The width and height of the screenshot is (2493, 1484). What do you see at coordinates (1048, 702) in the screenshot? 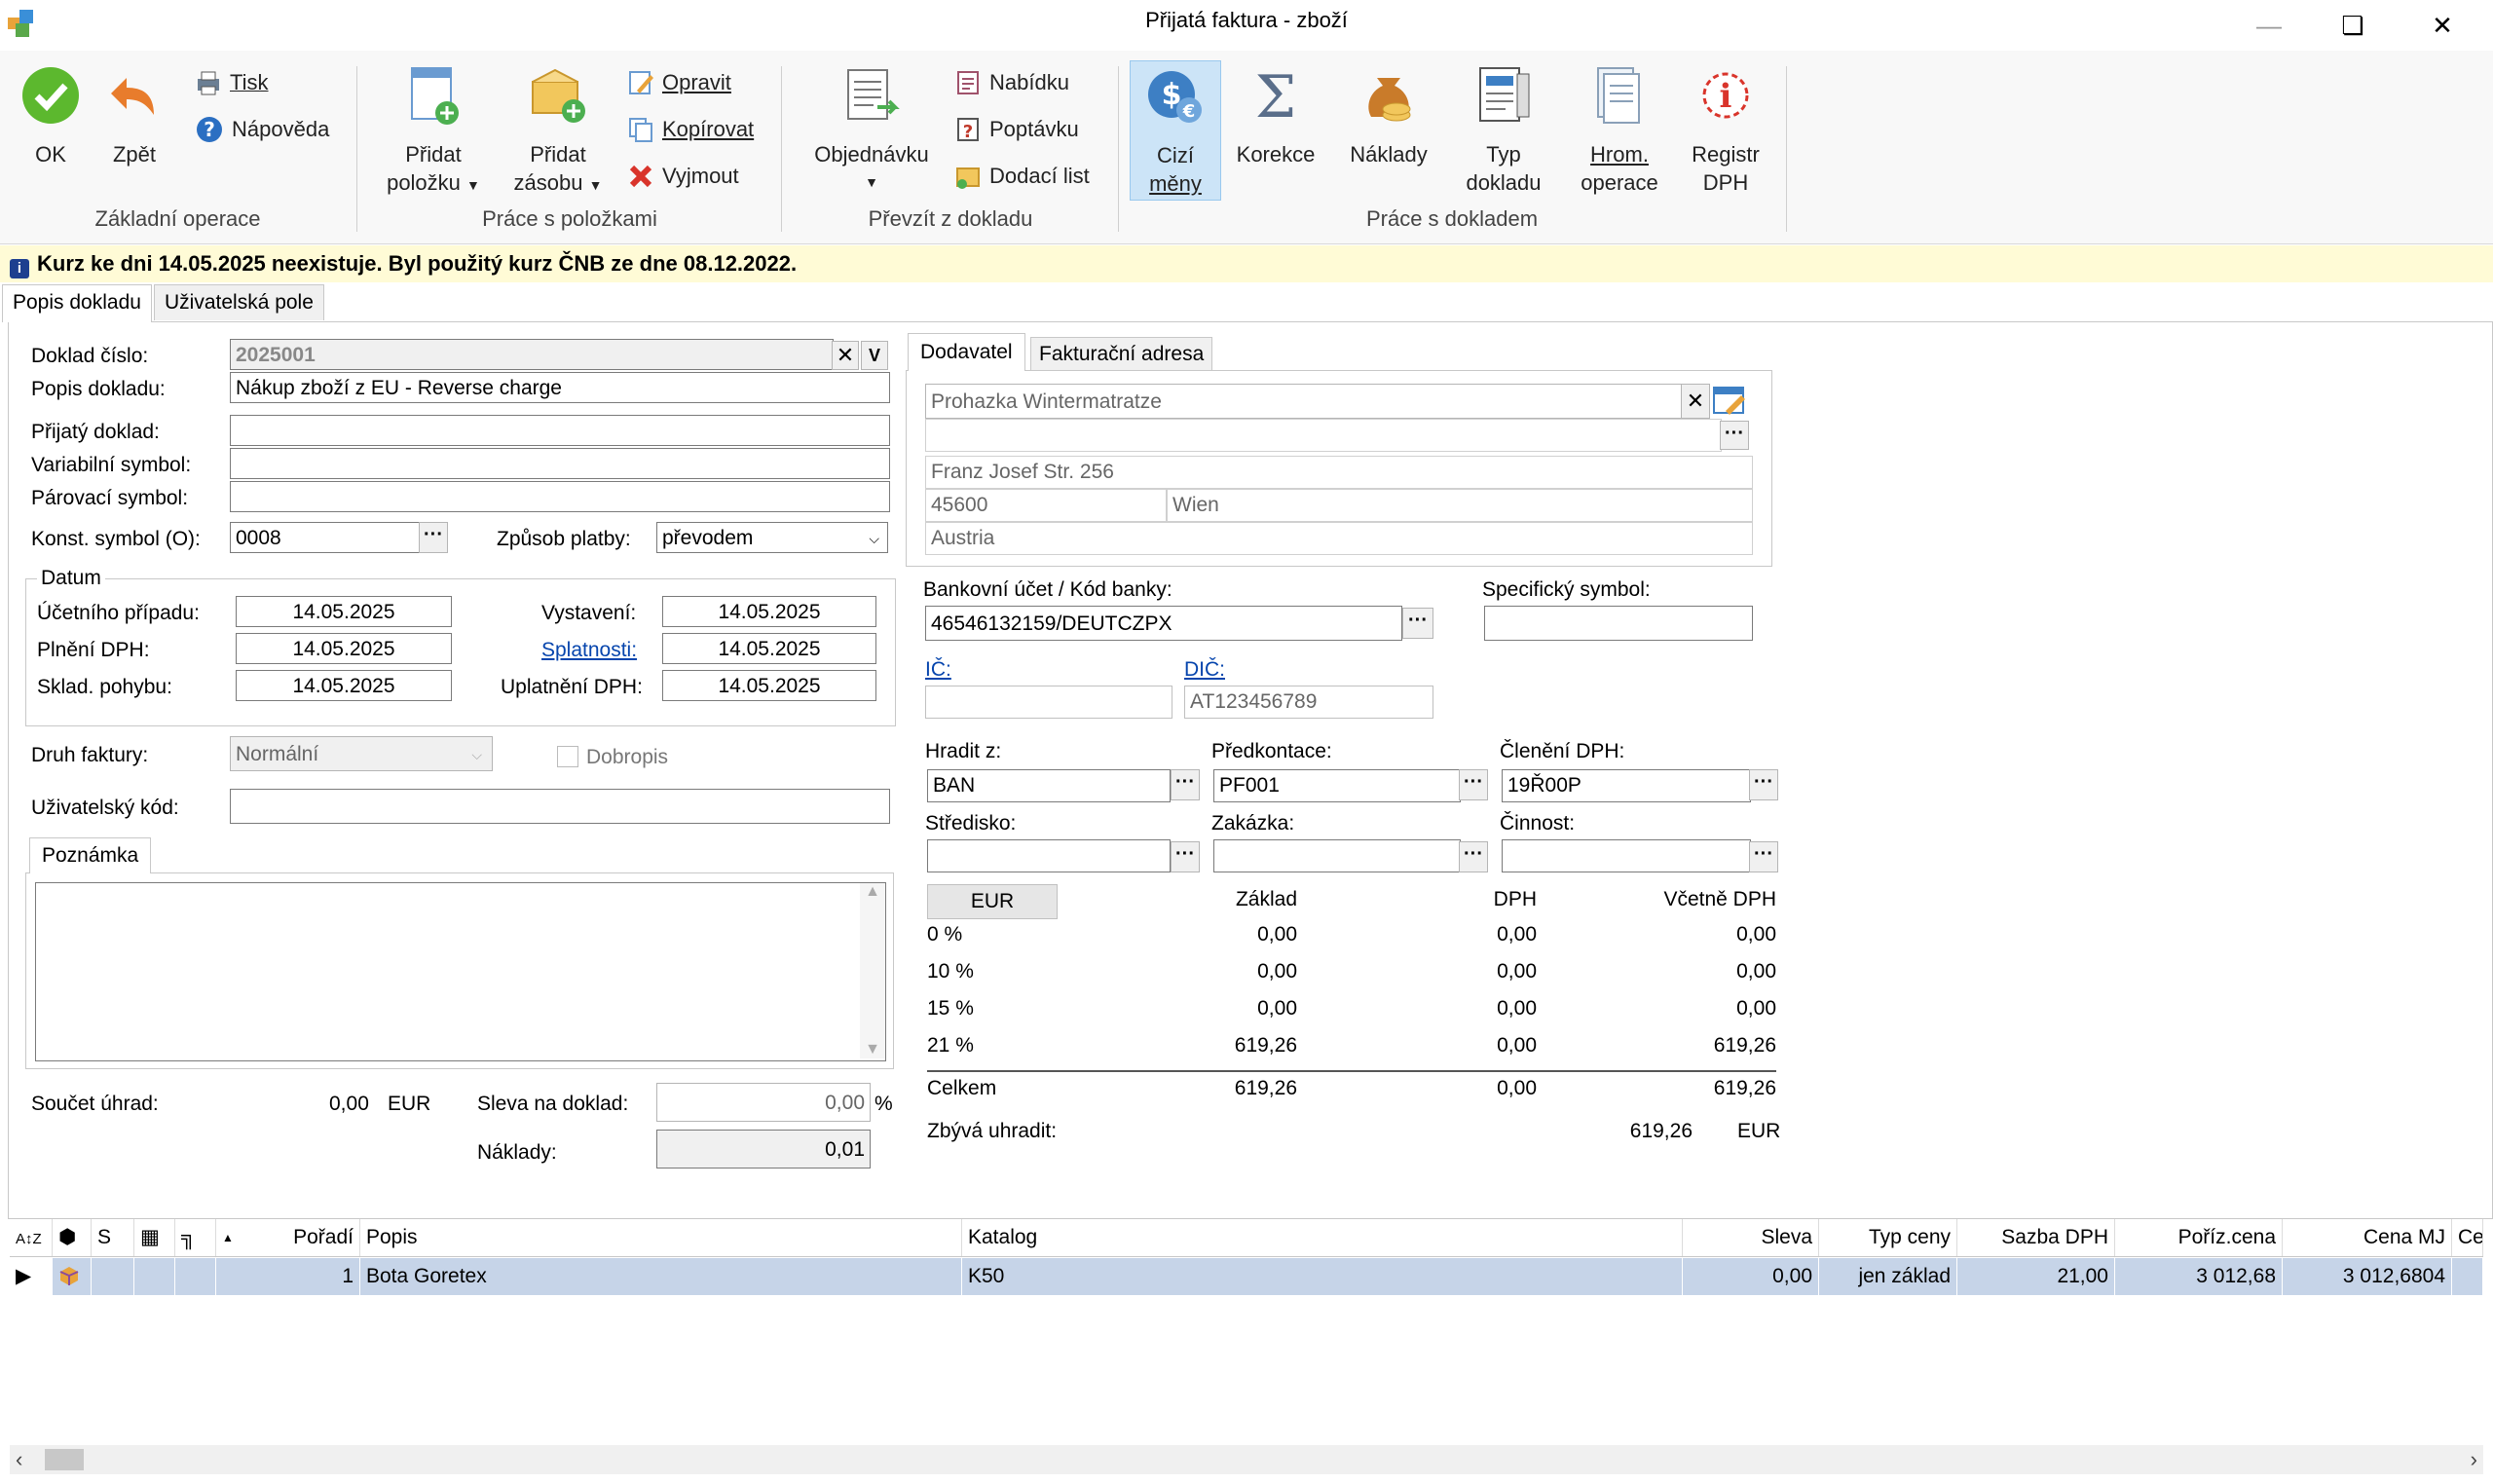
I see `ic-input` at bounding box center [1048, 702].